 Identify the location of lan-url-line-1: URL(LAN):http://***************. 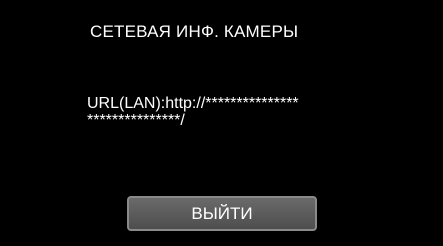
(193, 103).